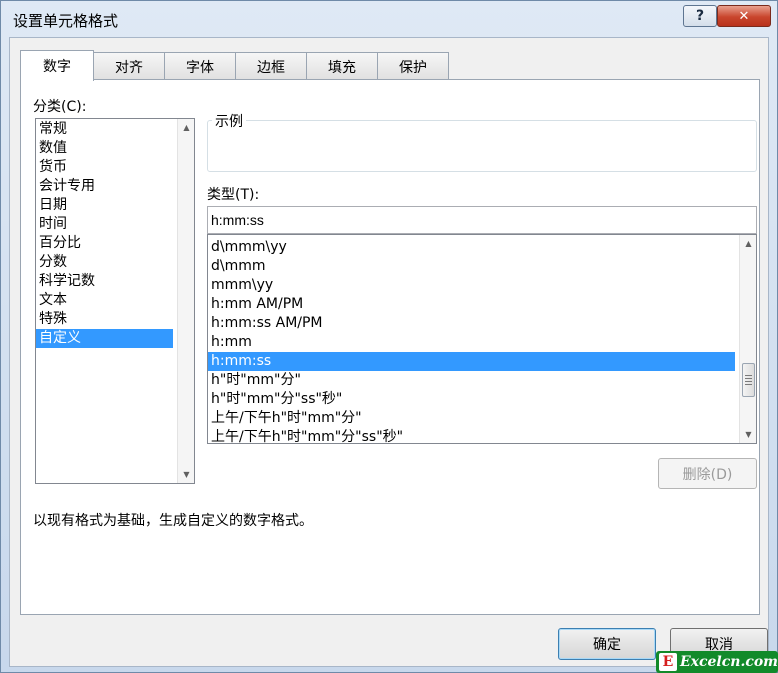 The image size is (778, 673). Describe the element at coordinates (471, 435) in the screenshot. I see `type-item: 上午/下午h"时"mm"分"ss"秒"` at that location.